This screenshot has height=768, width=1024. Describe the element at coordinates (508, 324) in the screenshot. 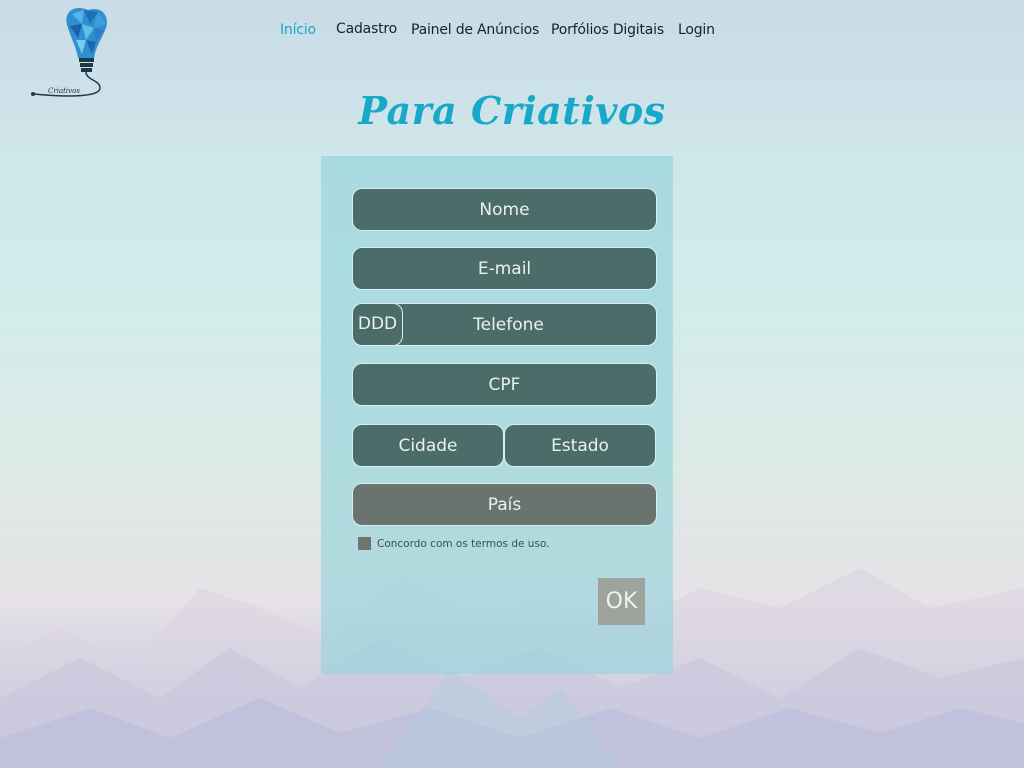

I see `telefone-placeholder: Telefone` at that location.